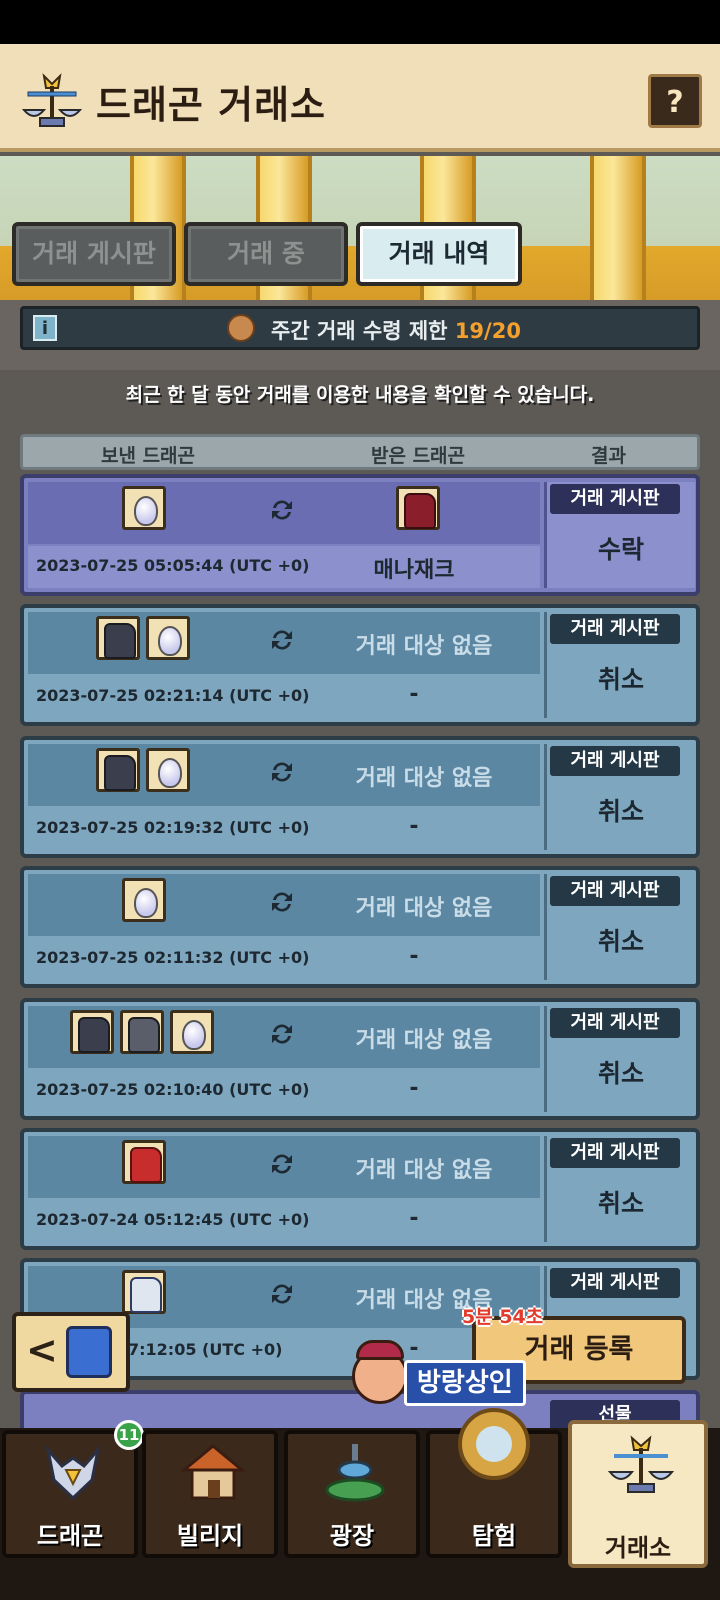  What do you see at coordinates (213, 1472) in the screenshot?
I see `house-icon` at bounding box center [213, 1472].